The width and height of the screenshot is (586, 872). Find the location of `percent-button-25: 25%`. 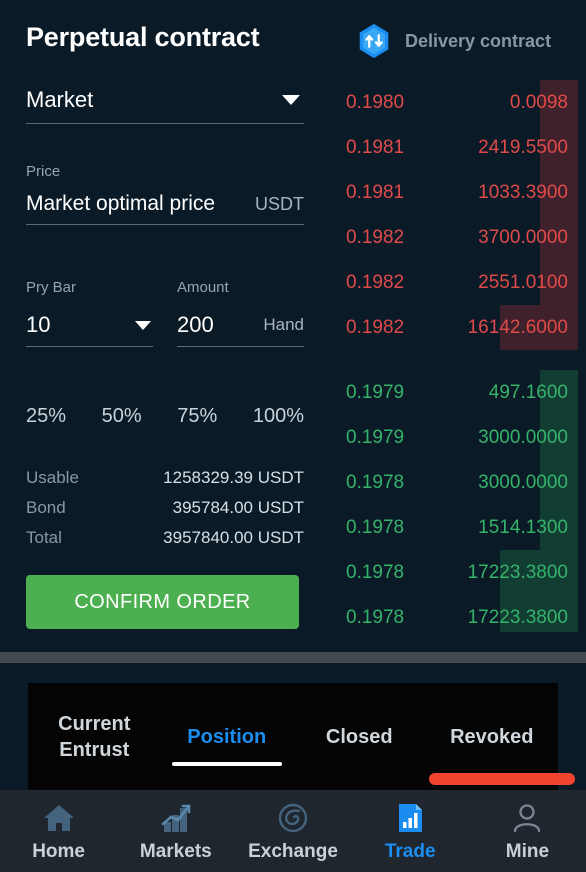

percent-button-25: 25% is located at coordinates (46, 416).